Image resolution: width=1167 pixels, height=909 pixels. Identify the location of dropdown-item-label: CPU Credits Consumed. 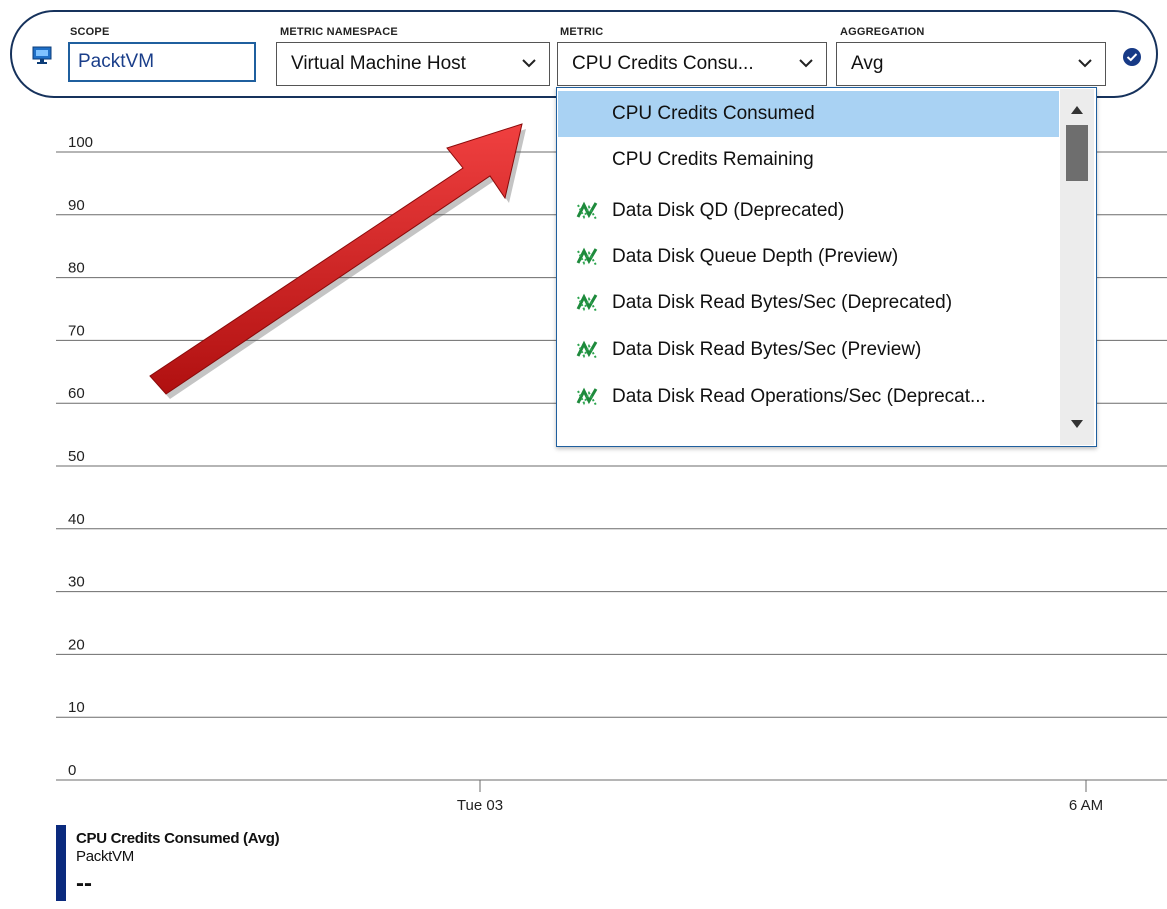
(713, 113).